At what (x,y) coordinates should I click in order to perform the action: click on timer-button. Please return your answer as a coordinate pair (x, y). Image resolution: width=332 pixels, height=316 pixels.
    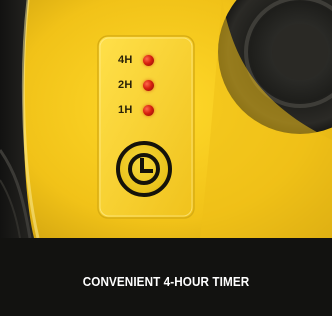
    Looking at the image, I should click on (144, 169).